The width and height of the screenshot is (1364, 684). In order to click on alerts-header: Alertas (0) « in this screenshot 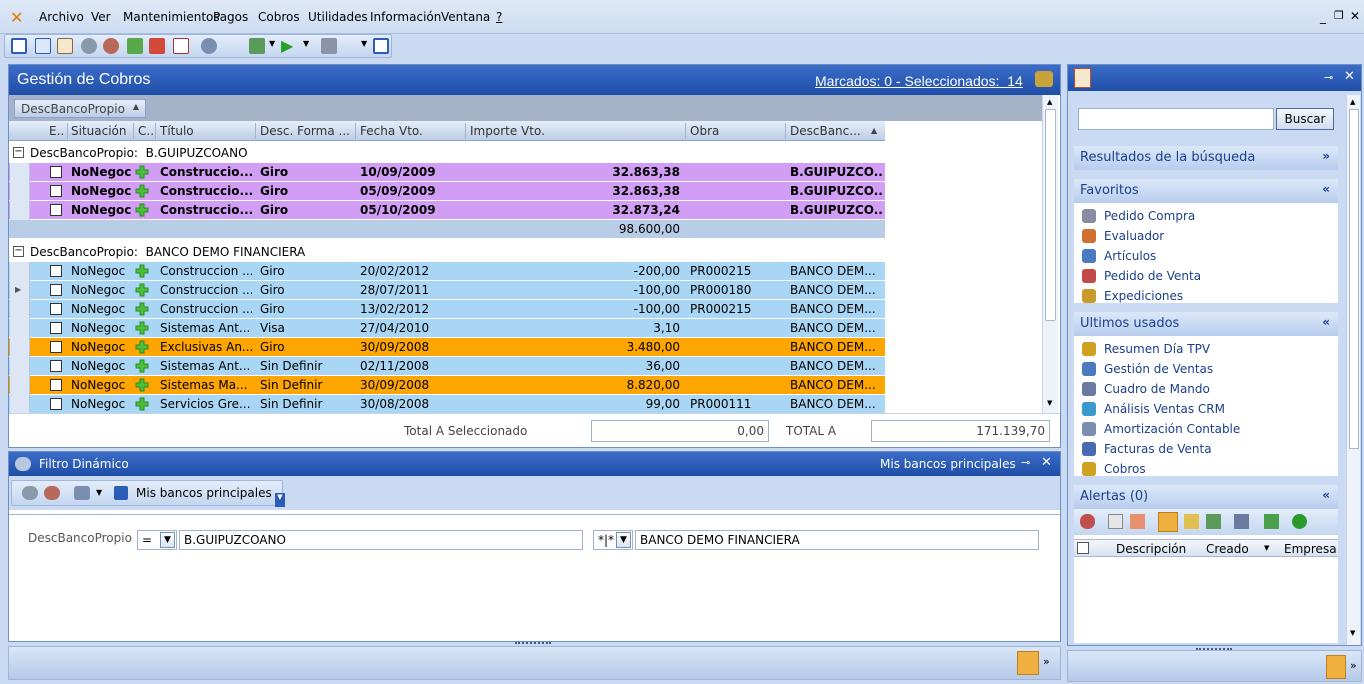, I will do `click(1206, 497)`.